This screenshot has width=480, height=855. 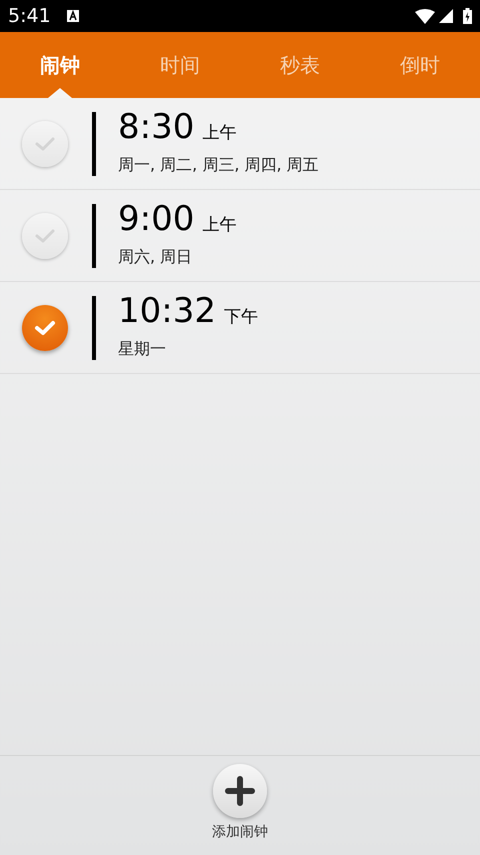 I want to click on add-alarm-label: 添加闹钟, so click(x=240, y=832).